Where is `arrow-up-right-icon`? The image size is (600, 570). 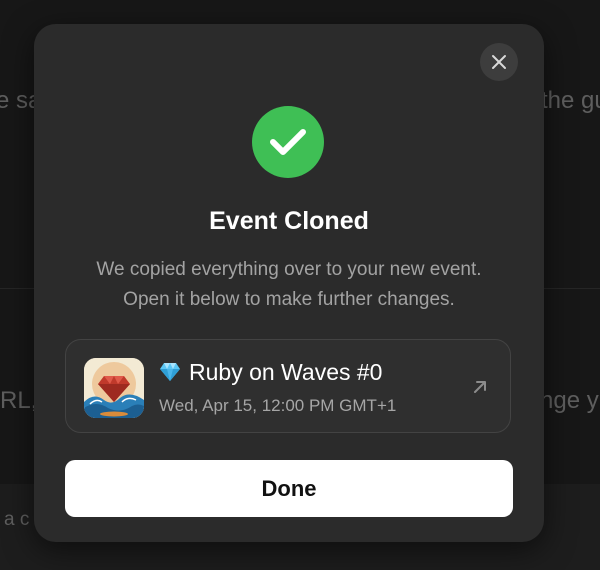 arrow-up-right-icon is located at coordinates (480, 387).